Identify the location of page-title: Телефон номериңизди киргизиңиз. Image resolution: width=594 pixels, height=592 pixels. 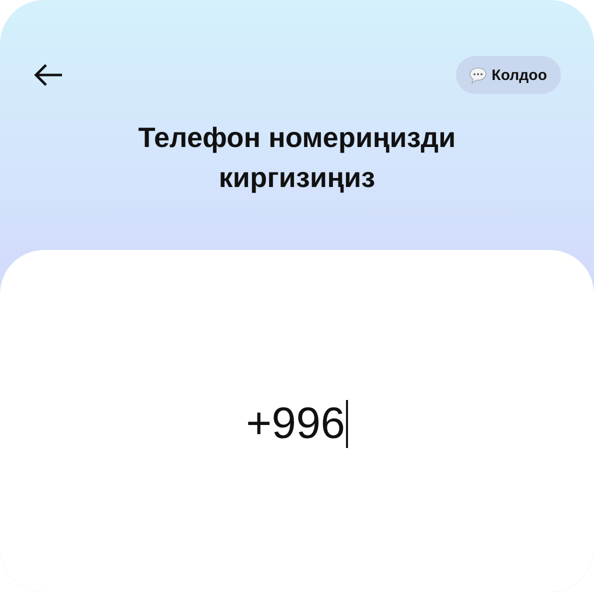
(297, 158).